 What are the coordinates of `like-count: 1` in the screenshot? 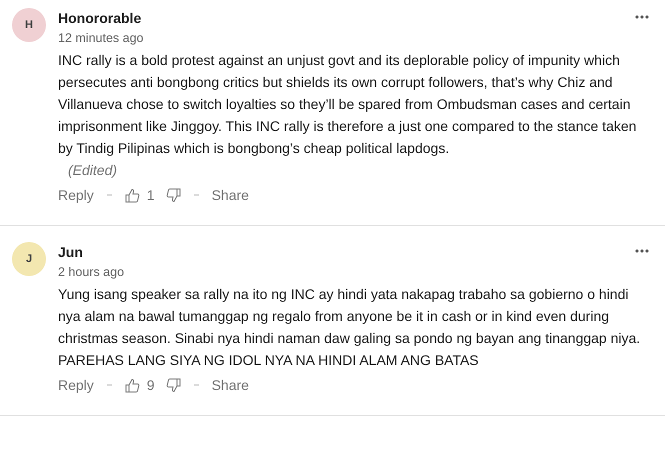 It's located at (150, 195).